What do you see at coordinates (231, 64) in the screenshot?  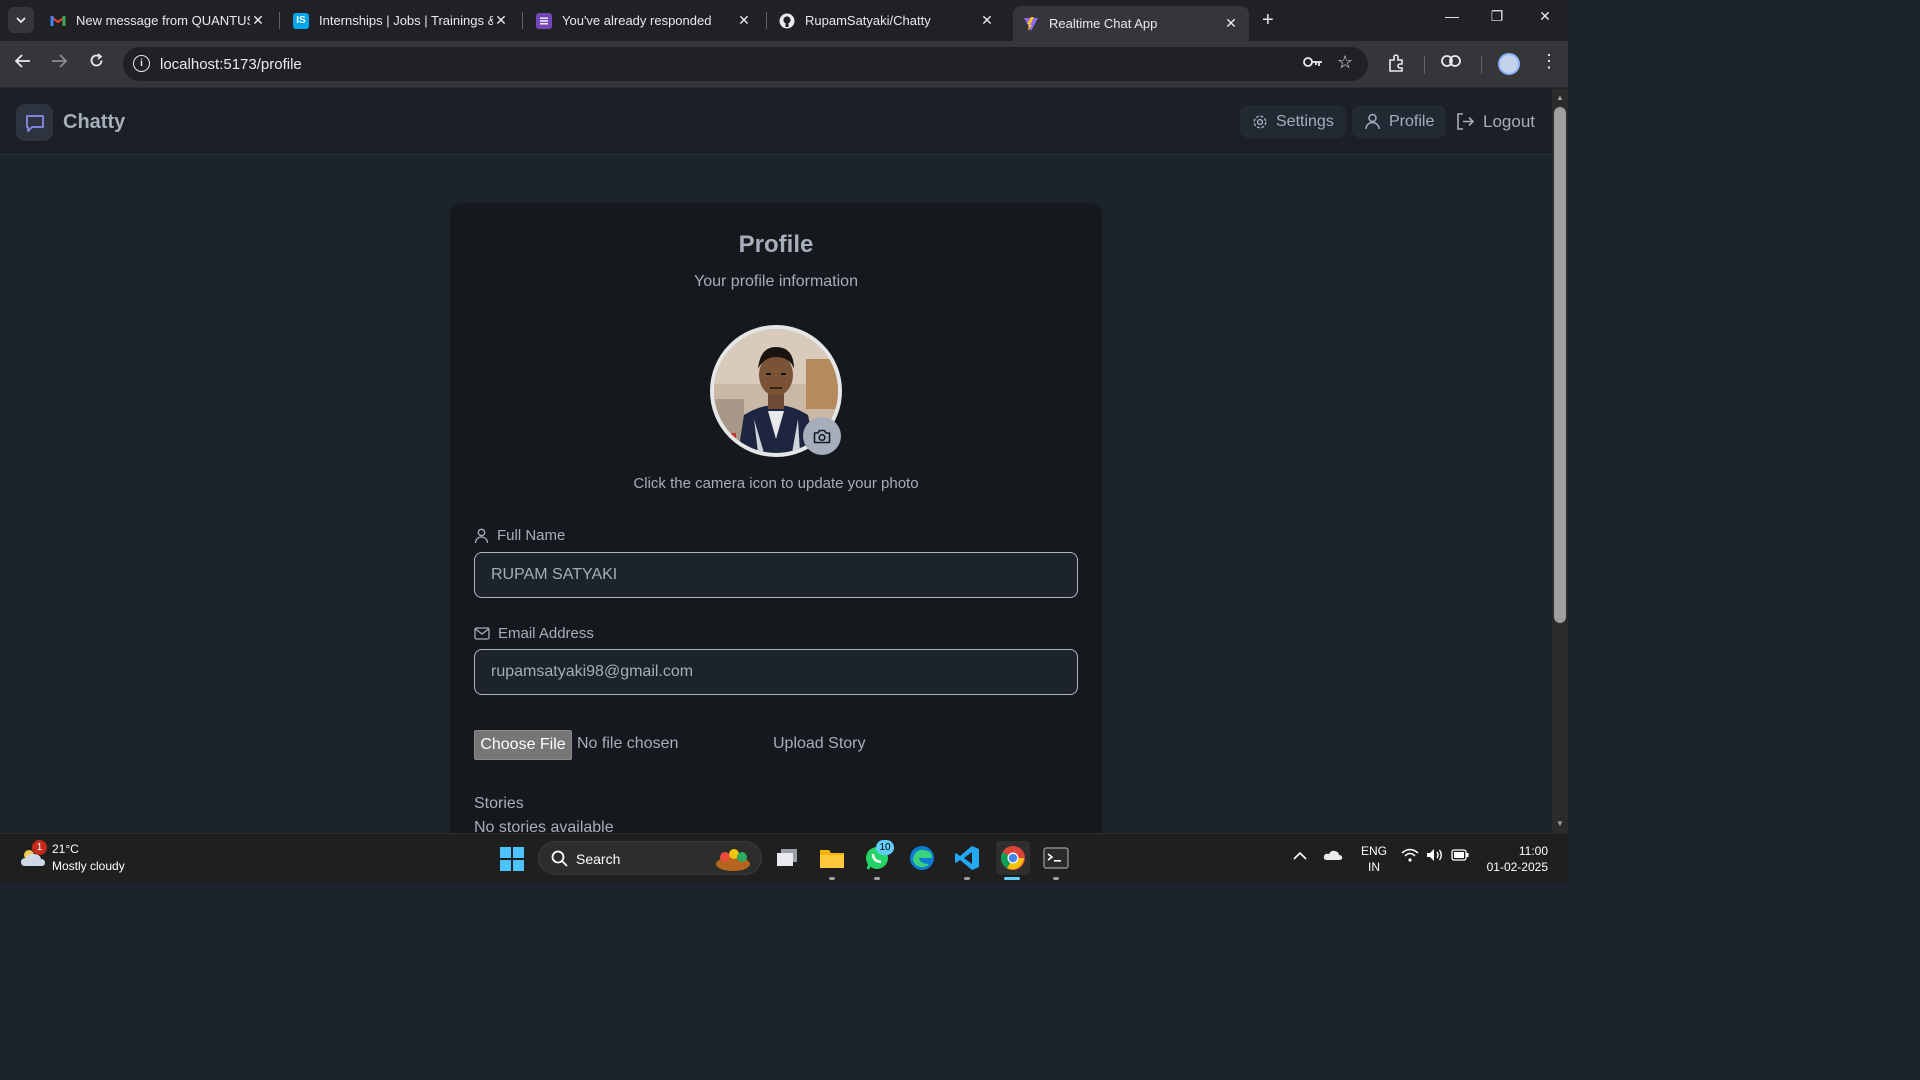 I see `url-text: localhost:5173/profile` at bounding box center [231, 64].